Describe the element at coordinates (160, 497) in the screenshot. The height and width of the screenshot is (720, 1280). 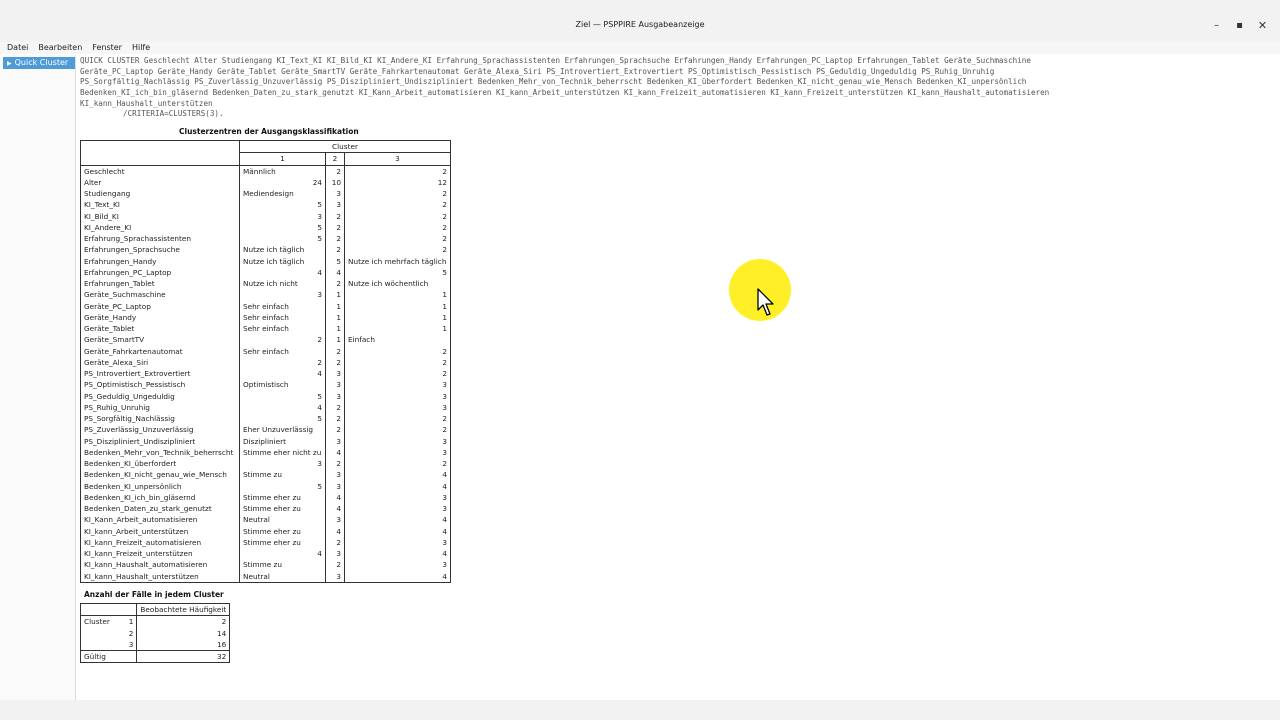
I see `row-label: Bedenken_KI_ich_bin_gläsernd` at that location.